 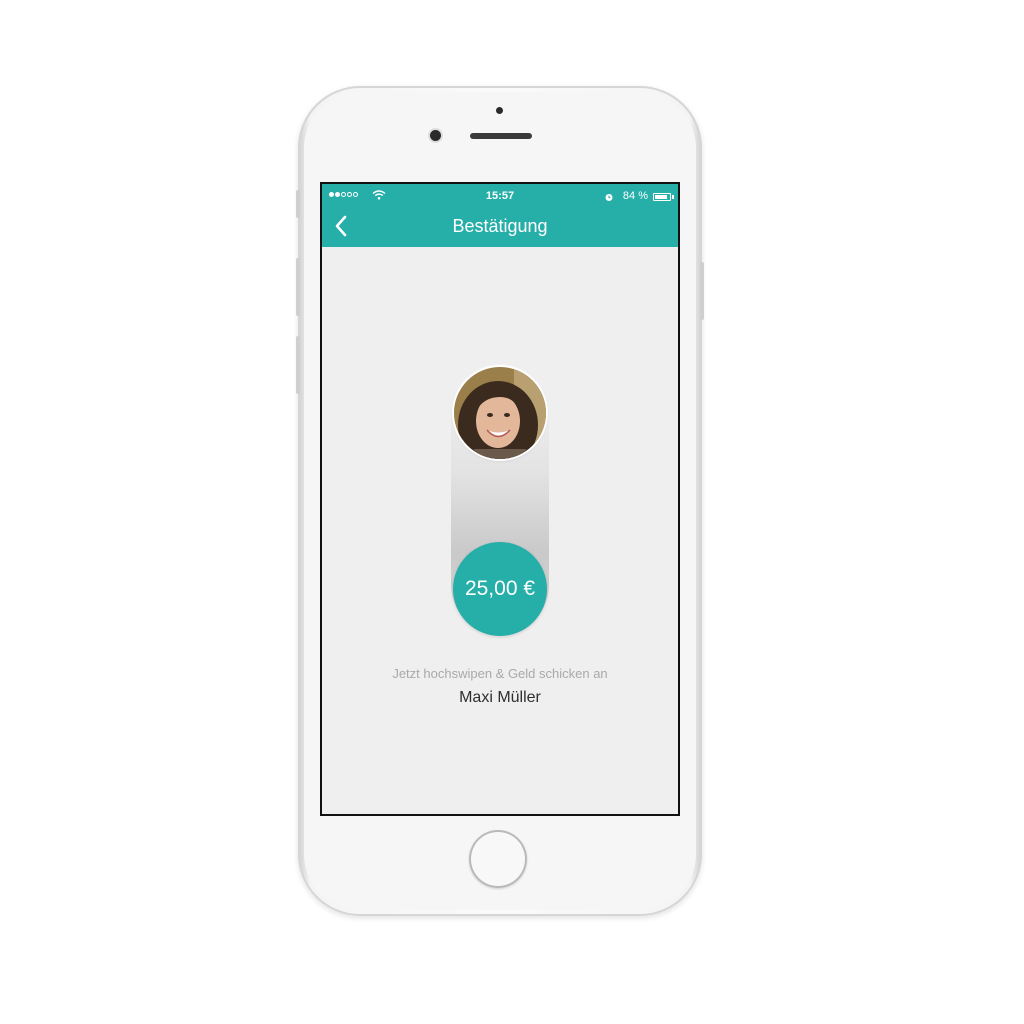 I want to click on volume-up-button, so click(x=298, y=287).